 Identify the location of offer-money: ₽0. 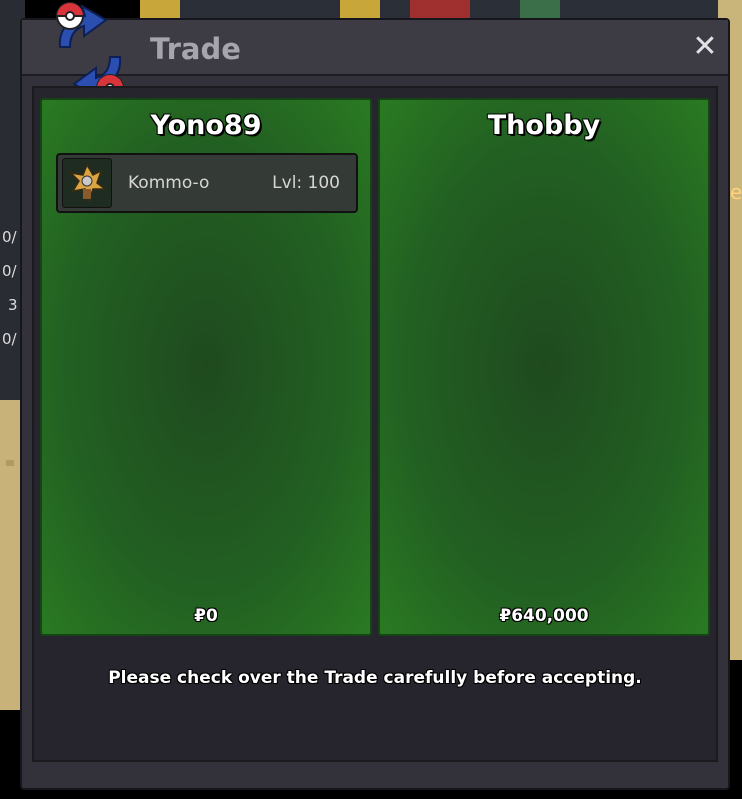
(206, 616).